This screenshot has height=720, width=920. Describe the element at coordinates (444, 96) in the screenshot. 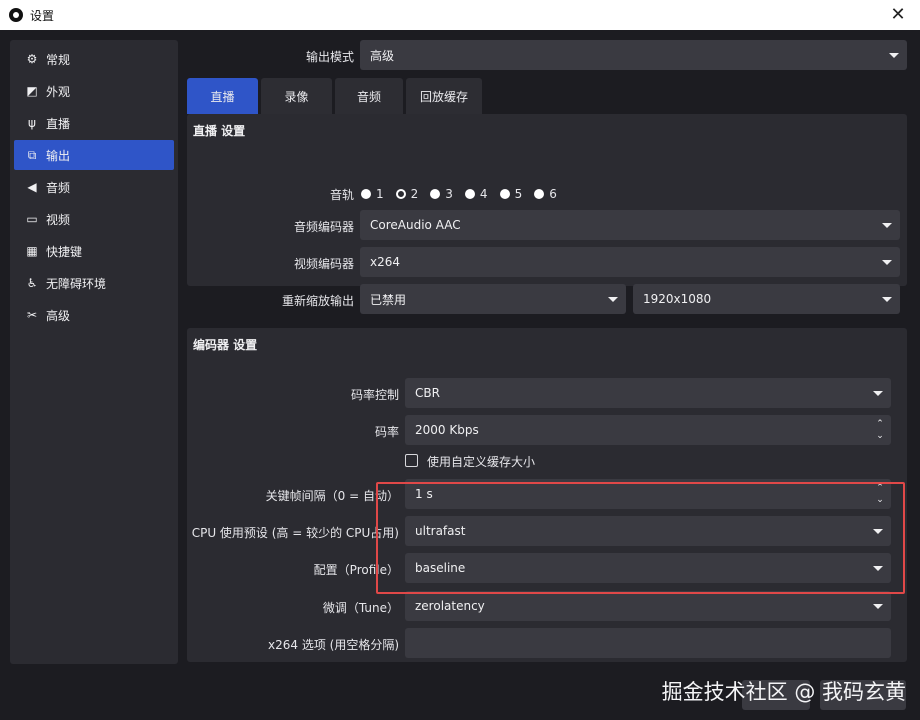

I see `tab-replay-buffer: 回放缓存` at that location.